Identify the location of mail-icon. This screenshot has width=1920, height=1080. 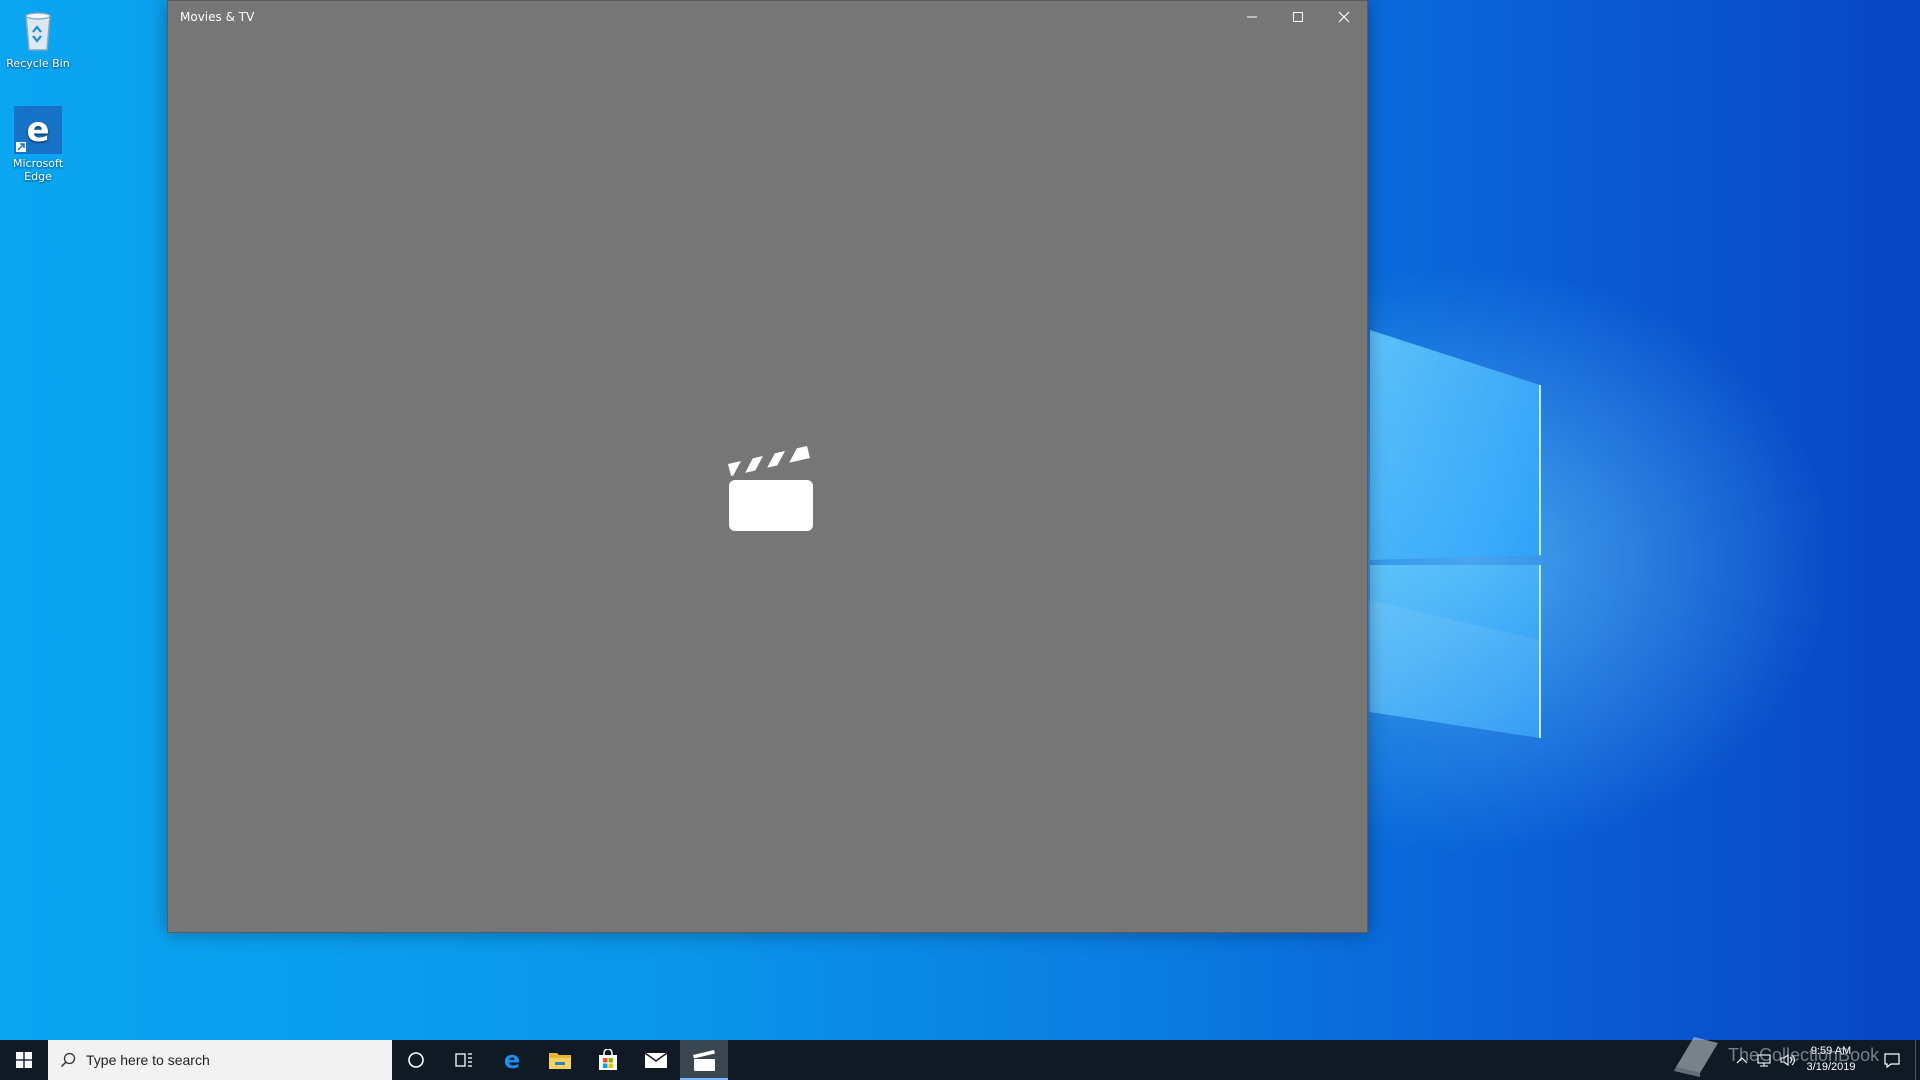
(656, 1060).